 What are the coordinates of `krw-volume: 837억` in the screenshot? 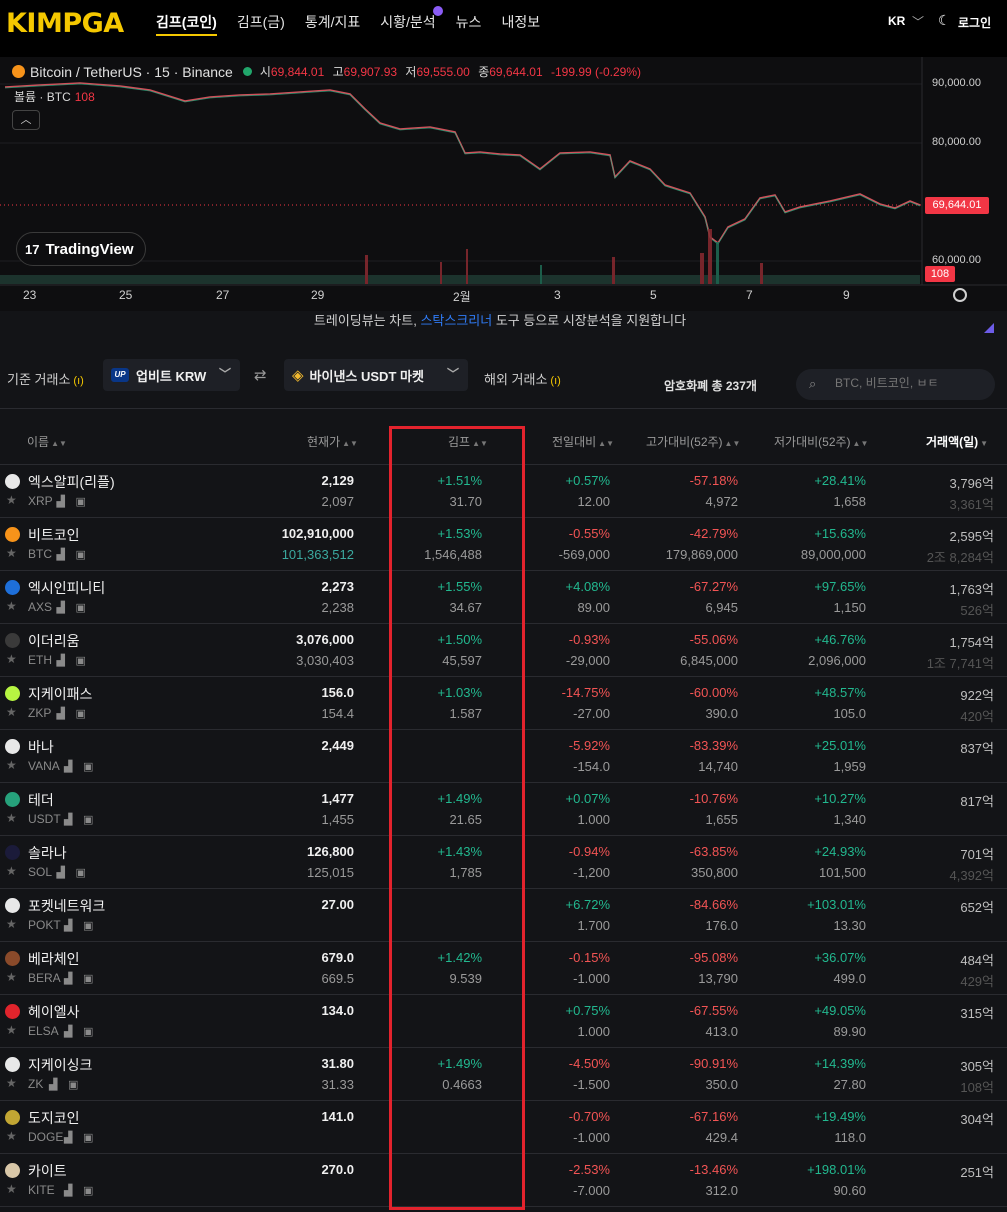 It's located at (977, 748).